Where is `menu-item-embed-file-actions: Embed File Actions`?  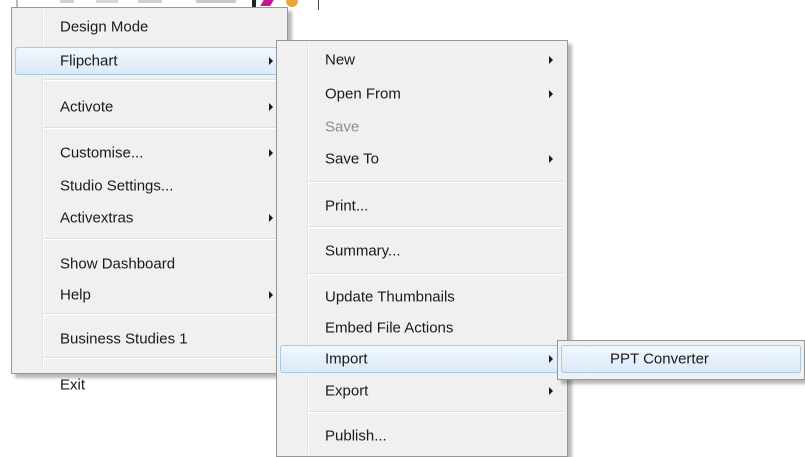
menu-item-embed-file-actions: Embed File Actions is located at coordinates (422, 328).